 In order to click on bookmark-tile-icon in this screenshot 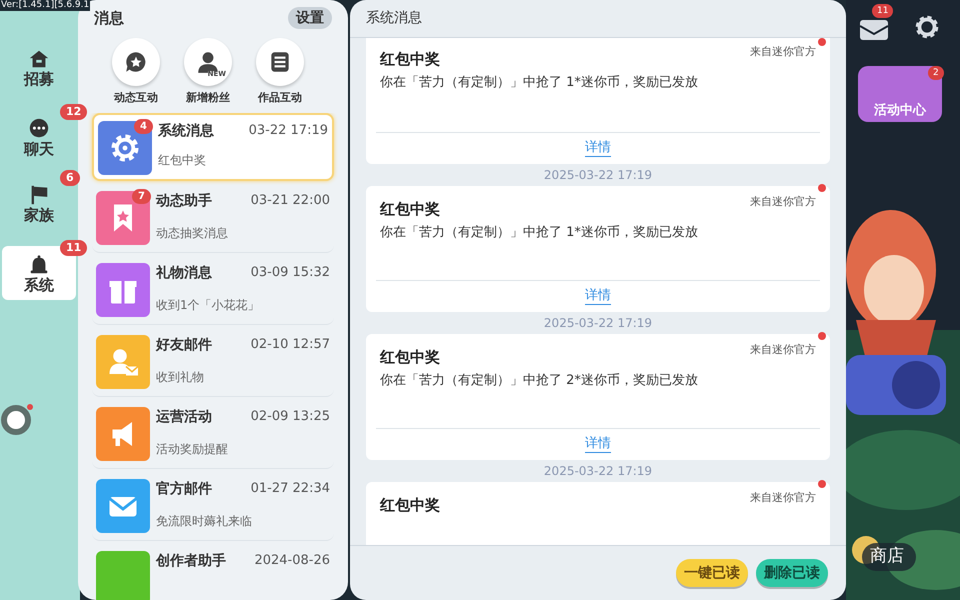, I will do `click(123, 217)`.